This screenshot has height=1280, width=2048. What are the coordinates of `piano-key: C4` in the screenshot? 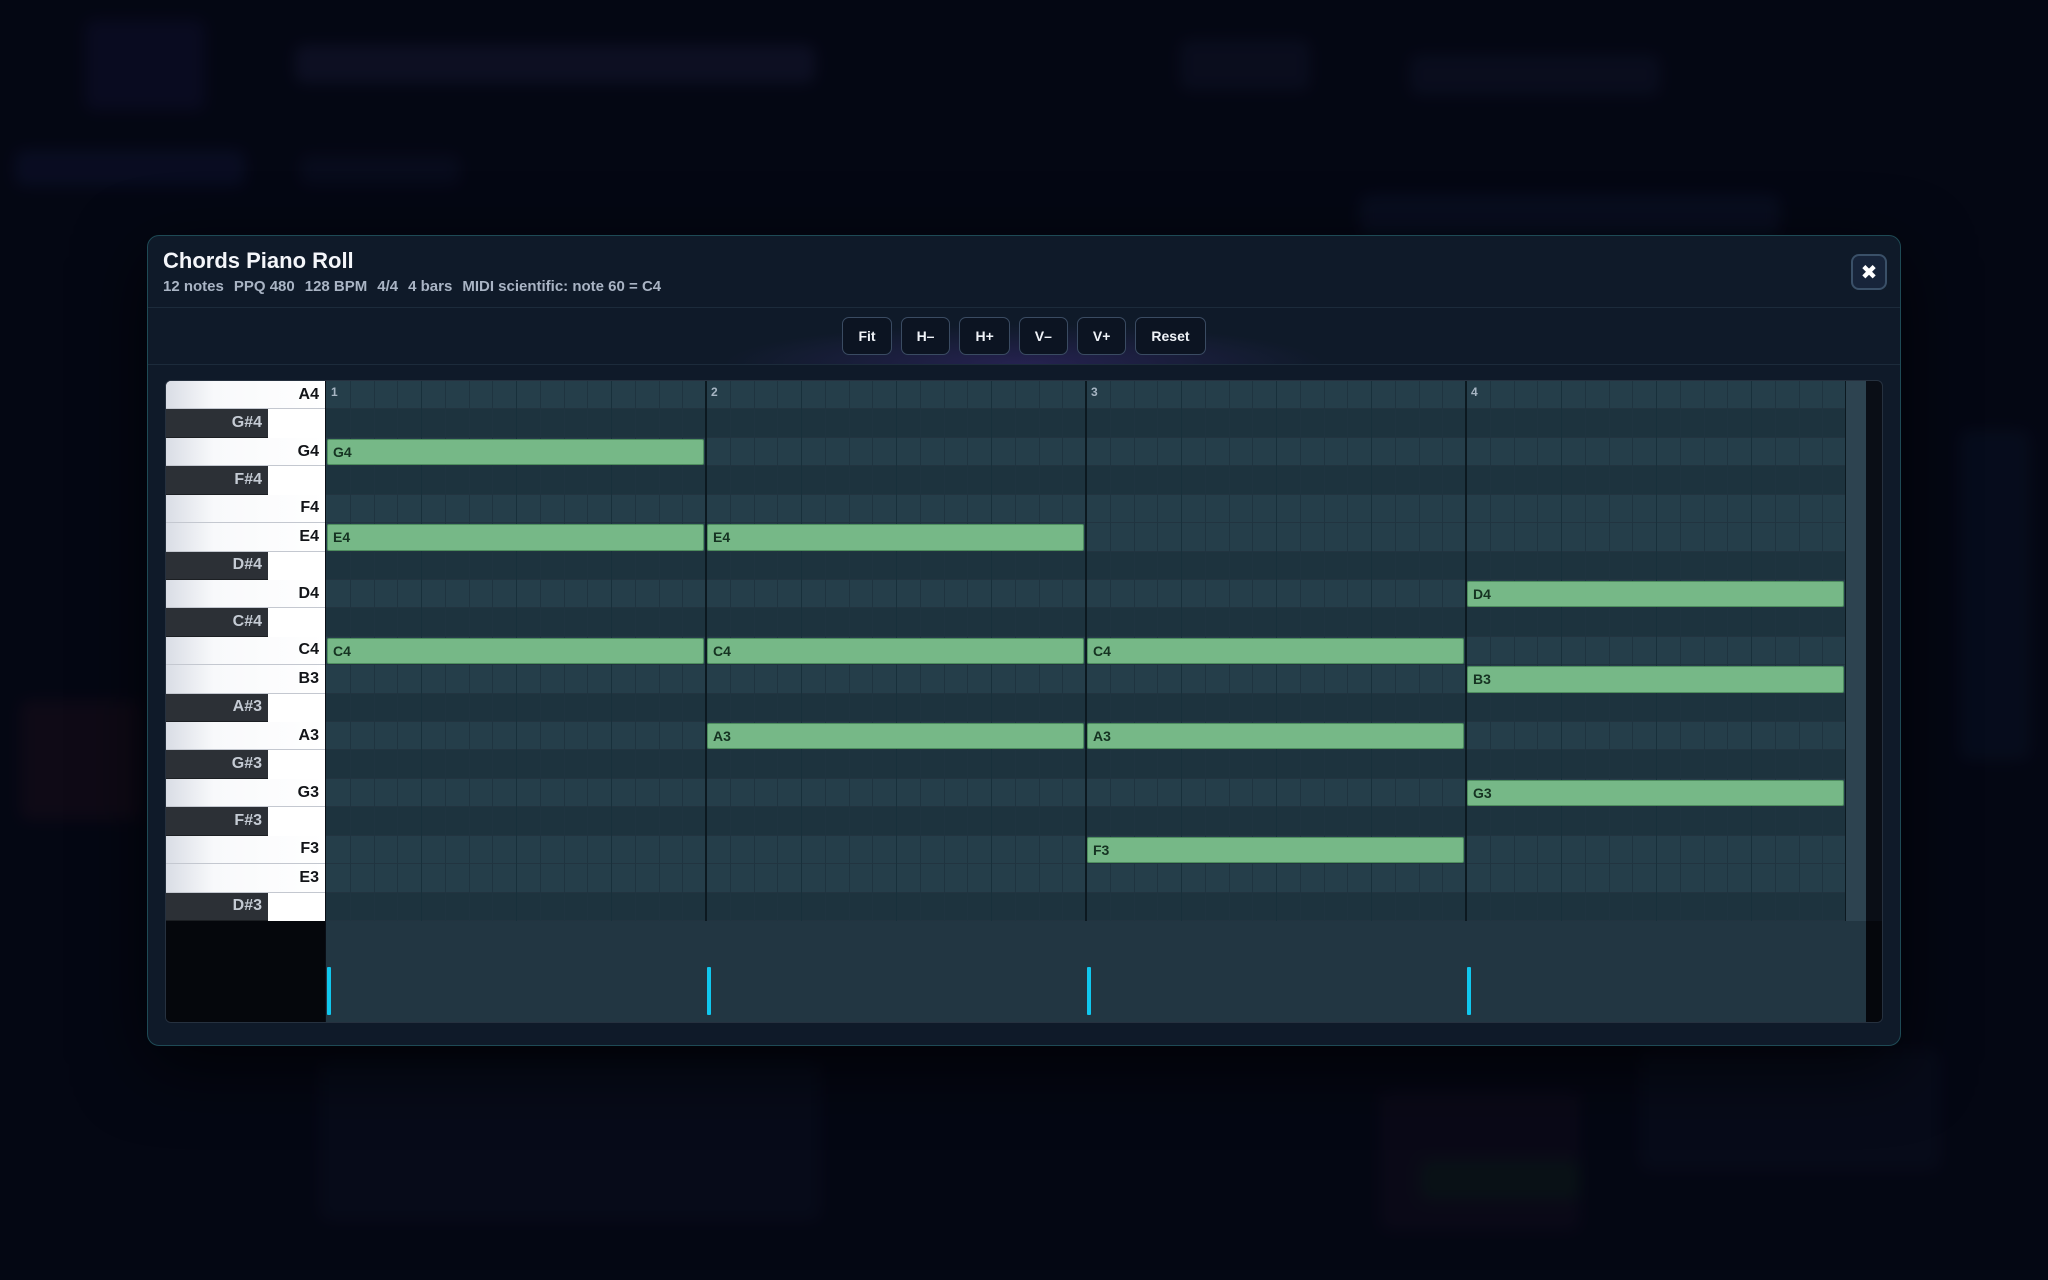 It's located at (245, 651).